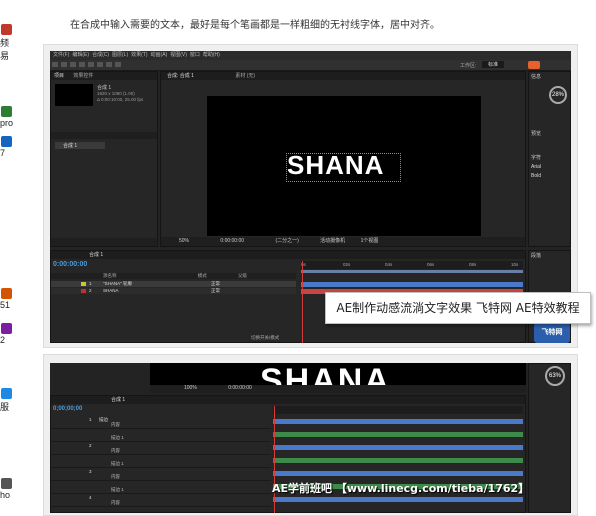  Describe the element at coordinates (536, 167) in the screenshot. I see `font-name-field: Arial` at that location.